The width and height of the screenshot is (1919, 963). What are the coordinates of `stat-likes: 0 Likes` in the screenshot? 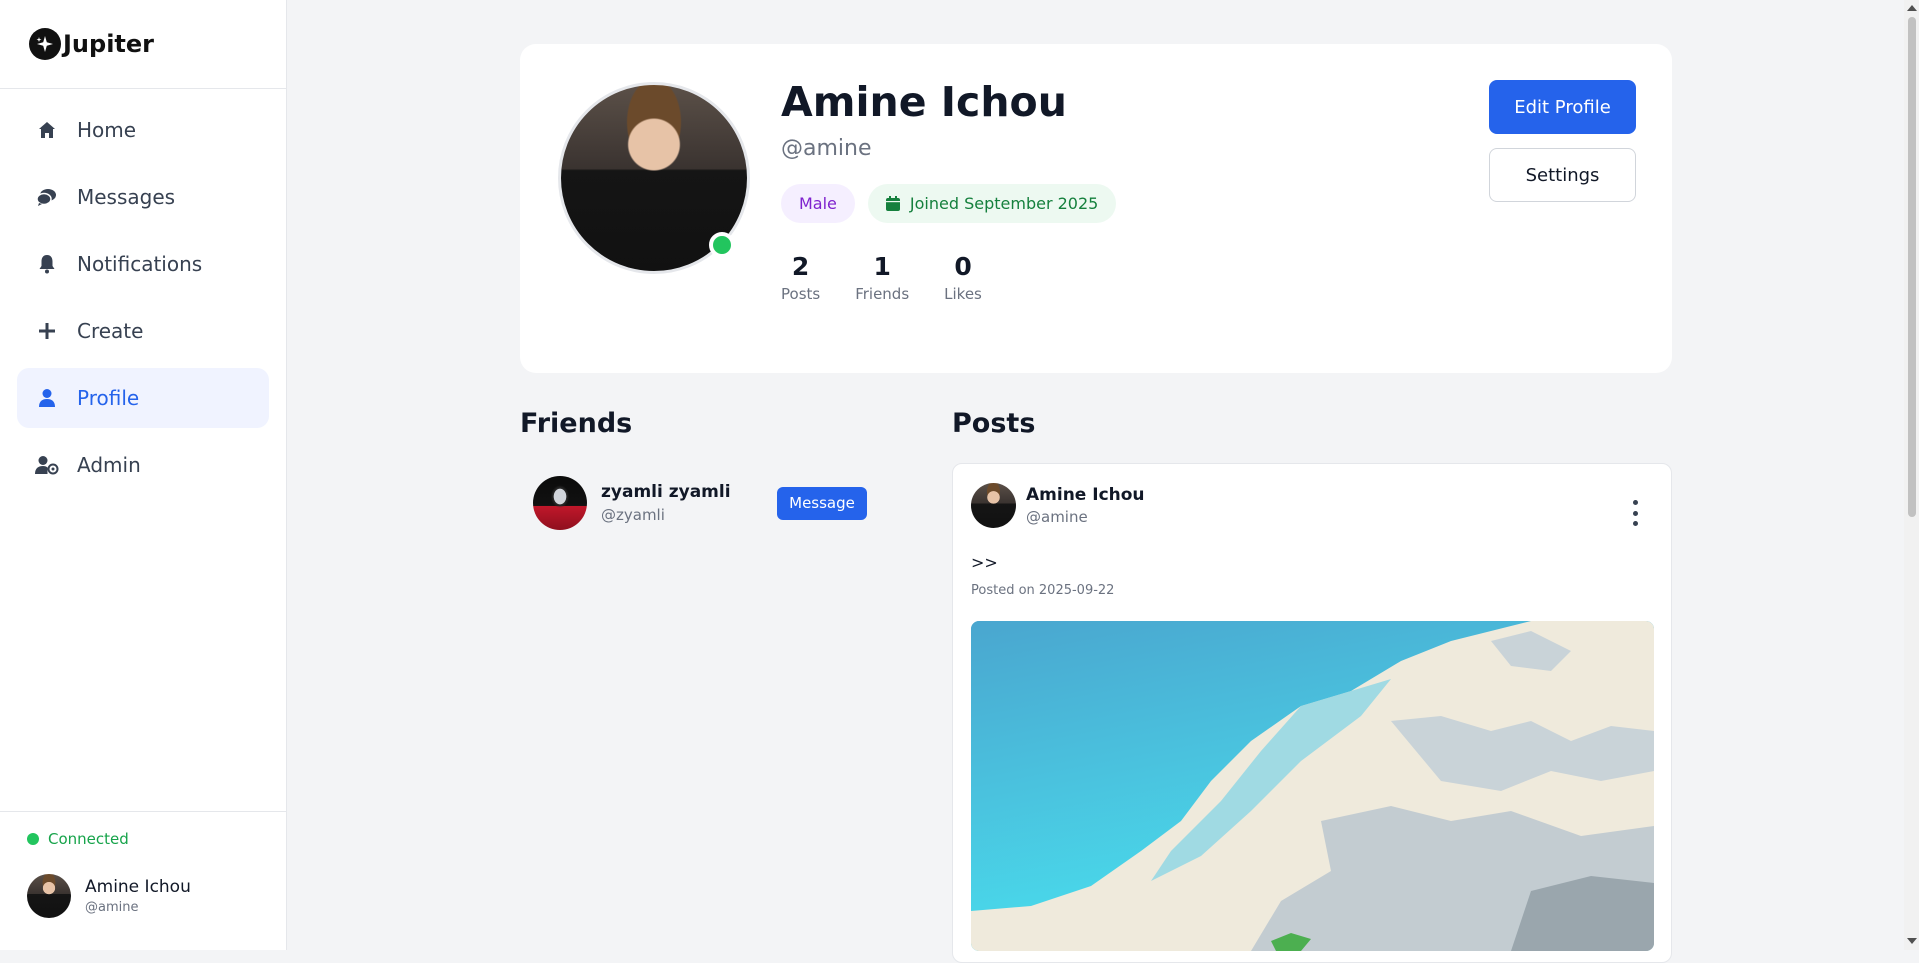 It's located at (963, 277).